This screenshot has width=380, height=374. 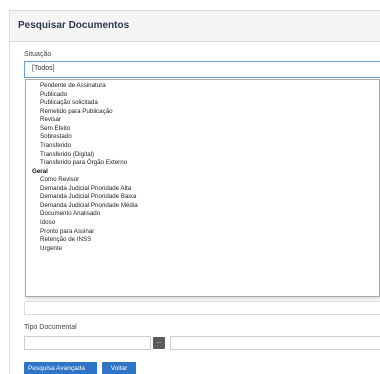 I want to click on dropdown-option: Revisar, so click(x=202, y=120).